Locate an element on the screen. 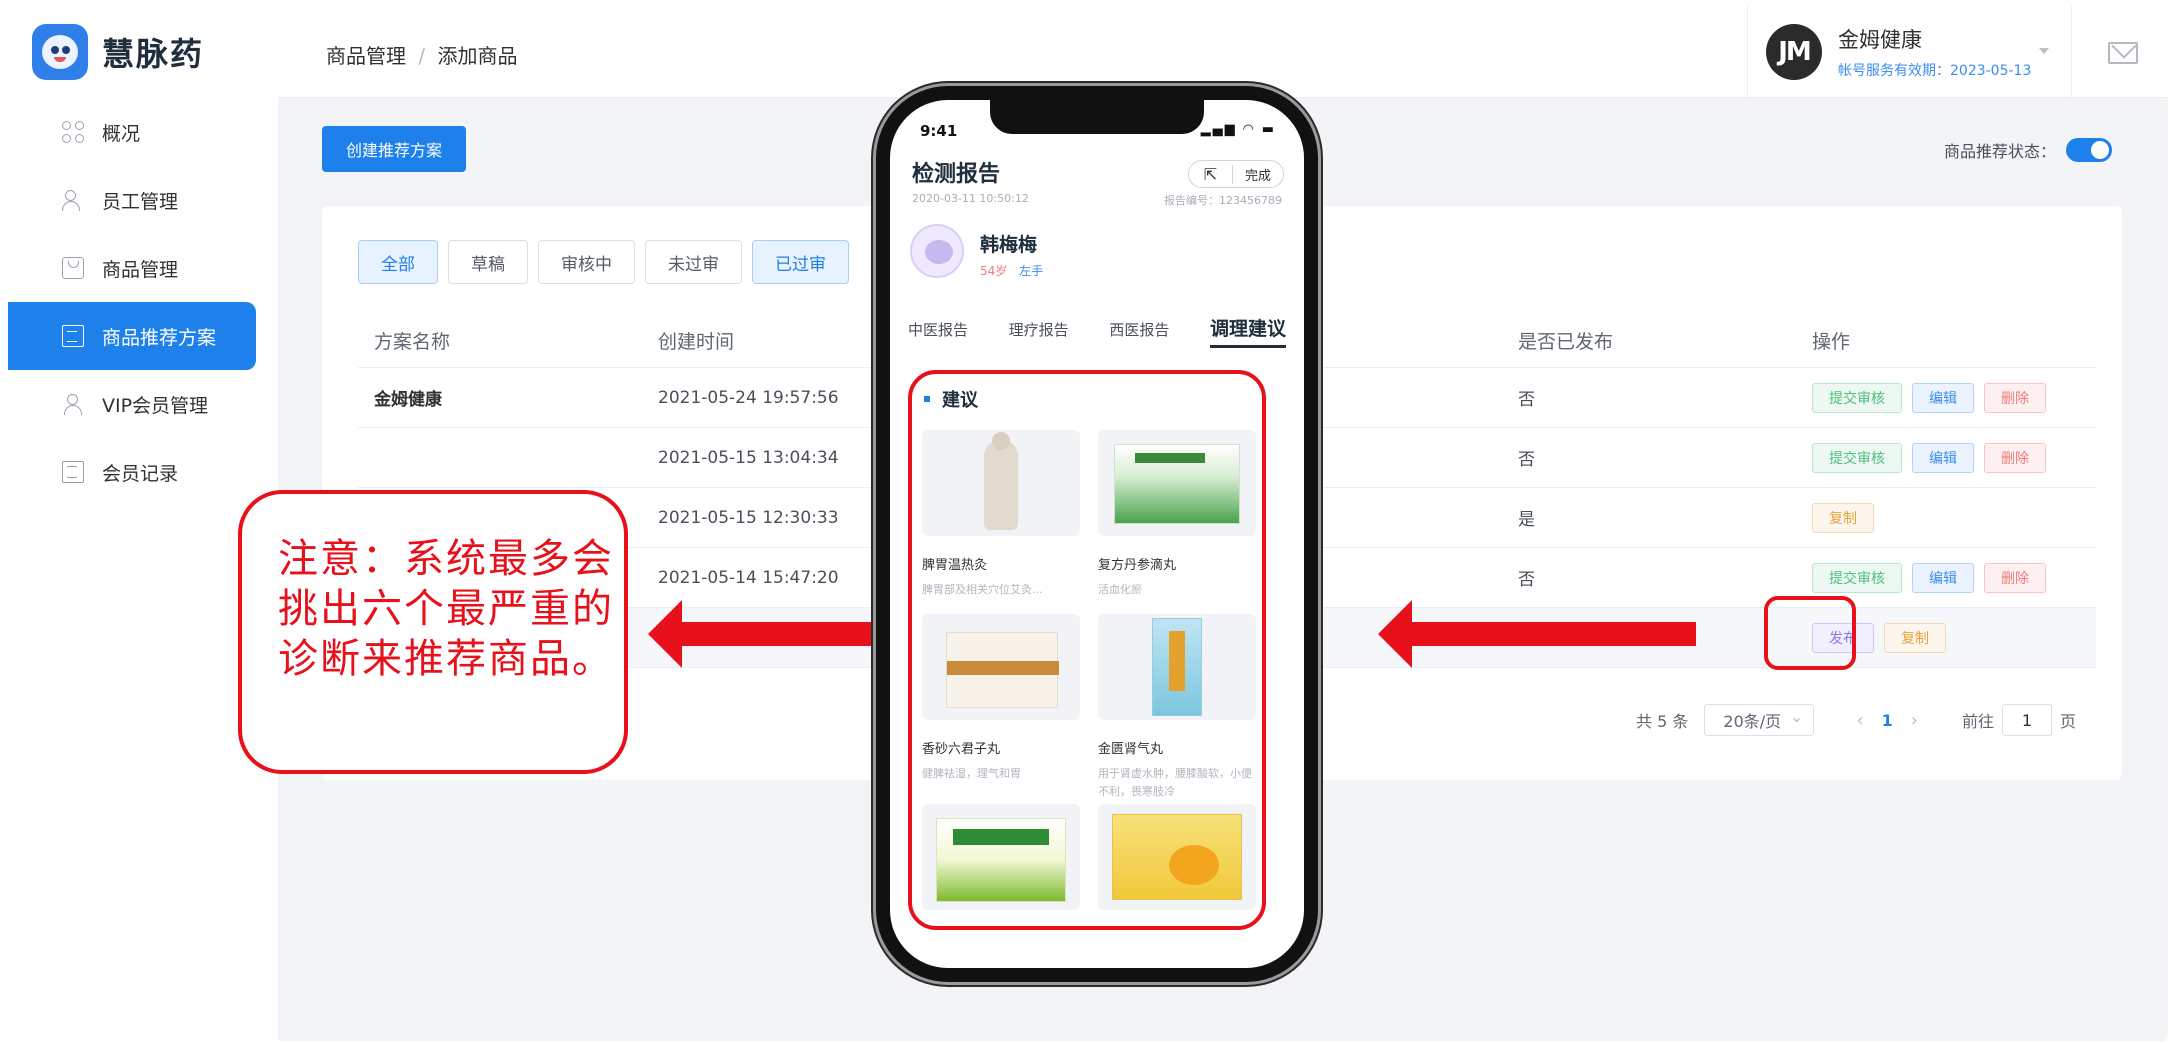 This screenshot has height=1043, width=2177. sidebar-item-recommendations: 商品推荐方案 is located at coordinates (132, 336).